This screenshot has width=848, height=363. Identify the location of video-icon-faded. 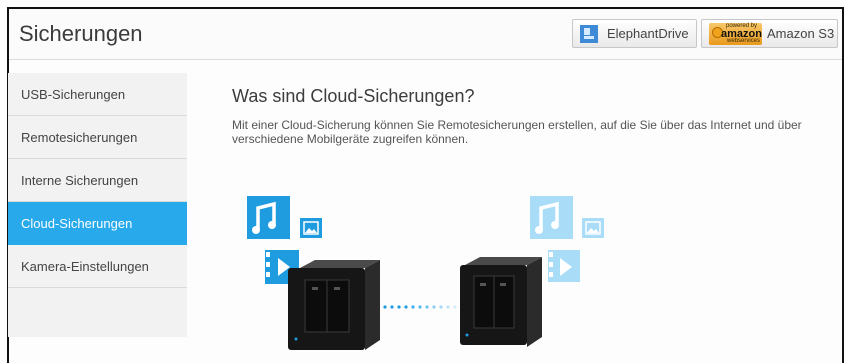
(564, 266).